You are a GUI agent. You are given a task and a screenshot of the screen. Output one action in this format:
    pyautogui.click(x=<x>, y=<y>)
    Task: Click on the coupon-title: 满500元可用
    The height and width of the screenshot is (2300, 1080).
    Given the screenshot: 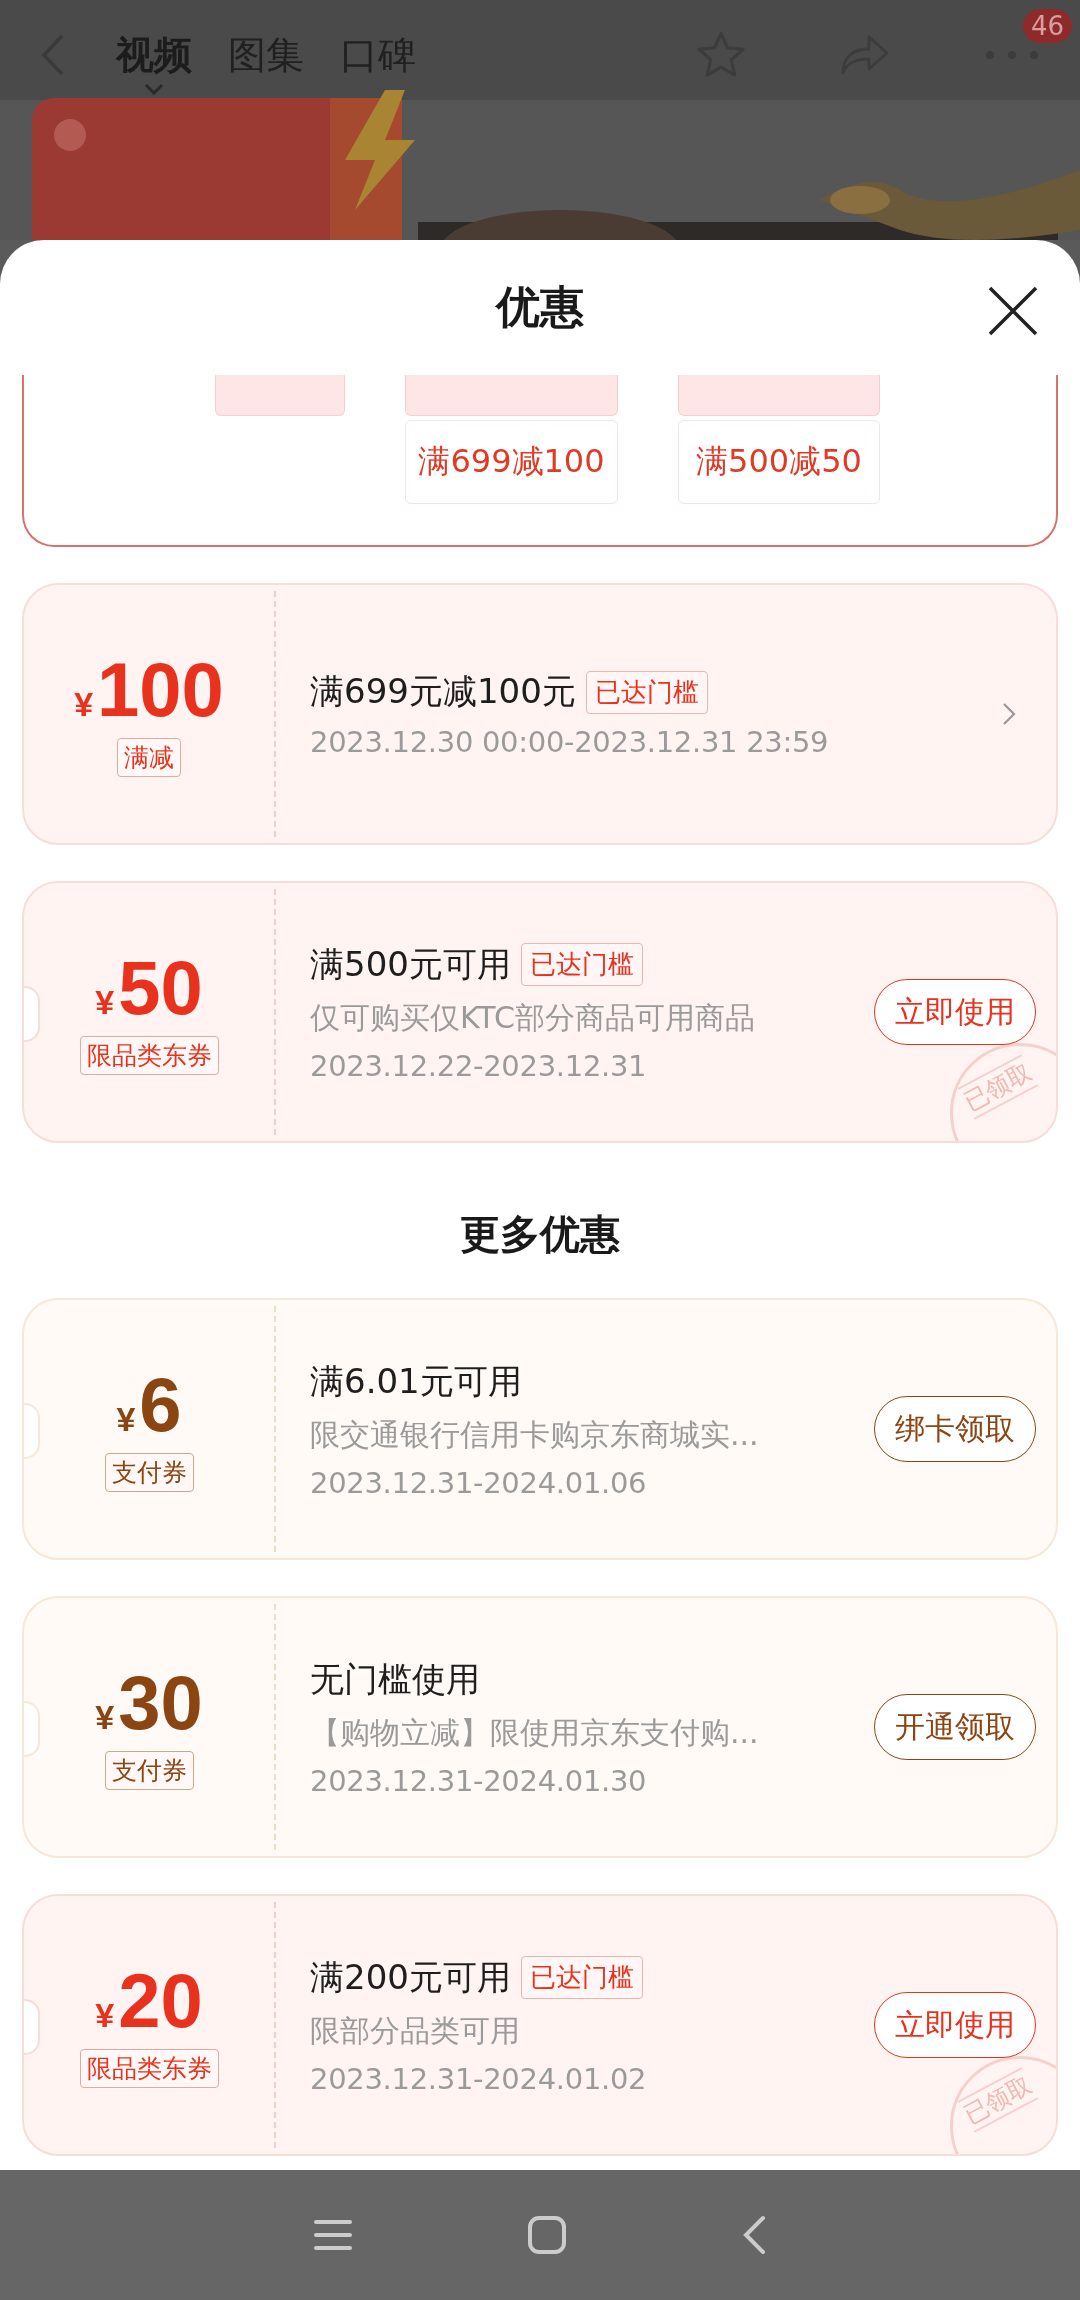 What is the action you would take?
    pyautogui.click(x=410, y=964)
    